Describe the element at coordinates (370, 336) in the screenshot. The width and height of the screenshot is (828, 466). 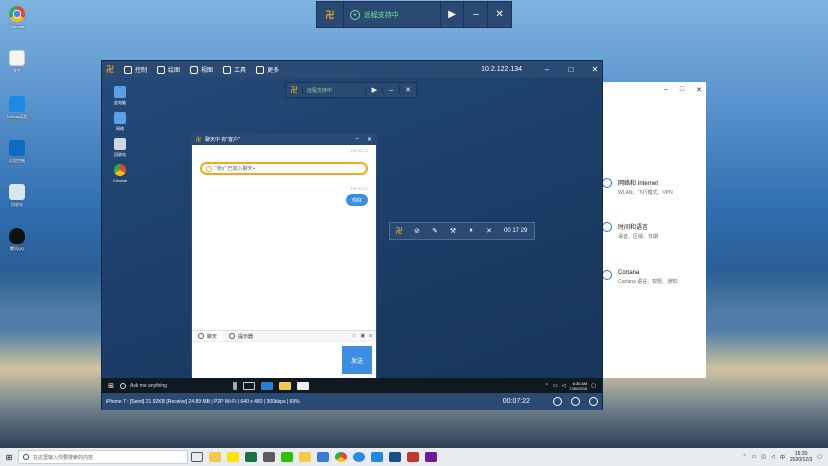
I see `menu-icon: ≡` at that location.